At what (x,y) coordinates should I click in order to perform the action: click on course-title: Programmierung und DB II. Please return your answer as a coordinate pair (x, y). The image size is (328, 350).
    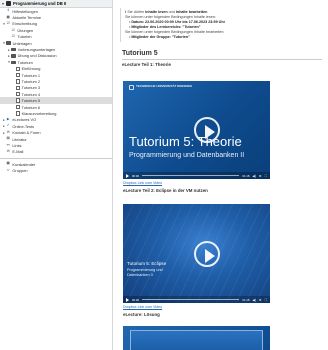
    Looking at the image, I should click on (40, 3).